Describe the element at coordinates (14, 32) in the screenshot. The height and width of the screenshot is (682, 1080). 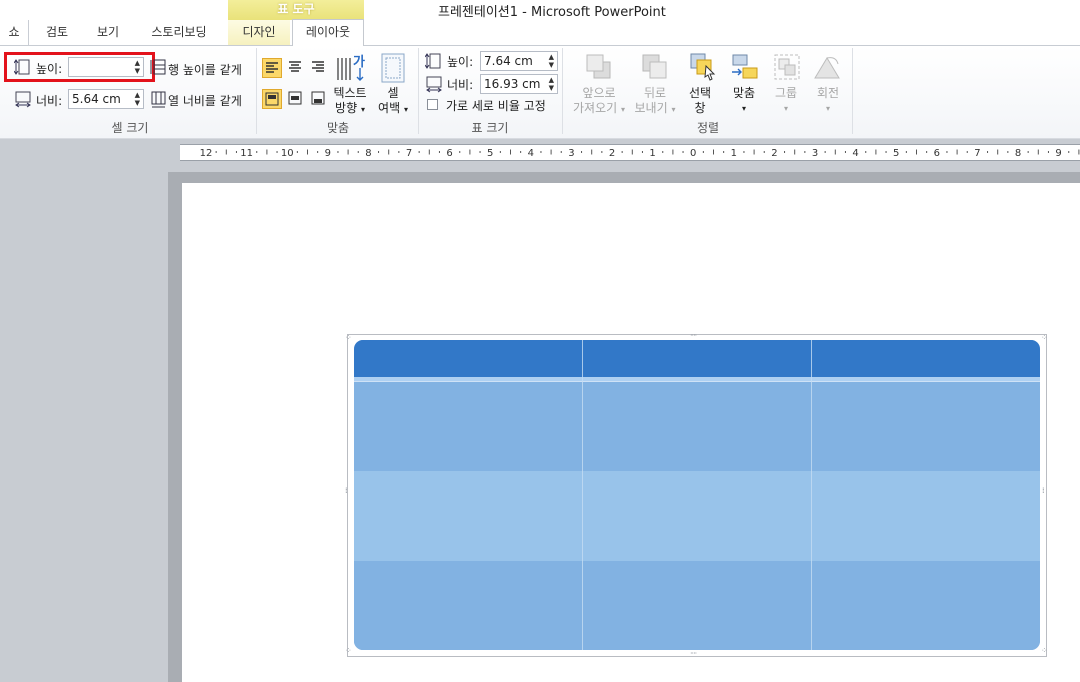
I see `tab-slideshow: 쇼` at that location.